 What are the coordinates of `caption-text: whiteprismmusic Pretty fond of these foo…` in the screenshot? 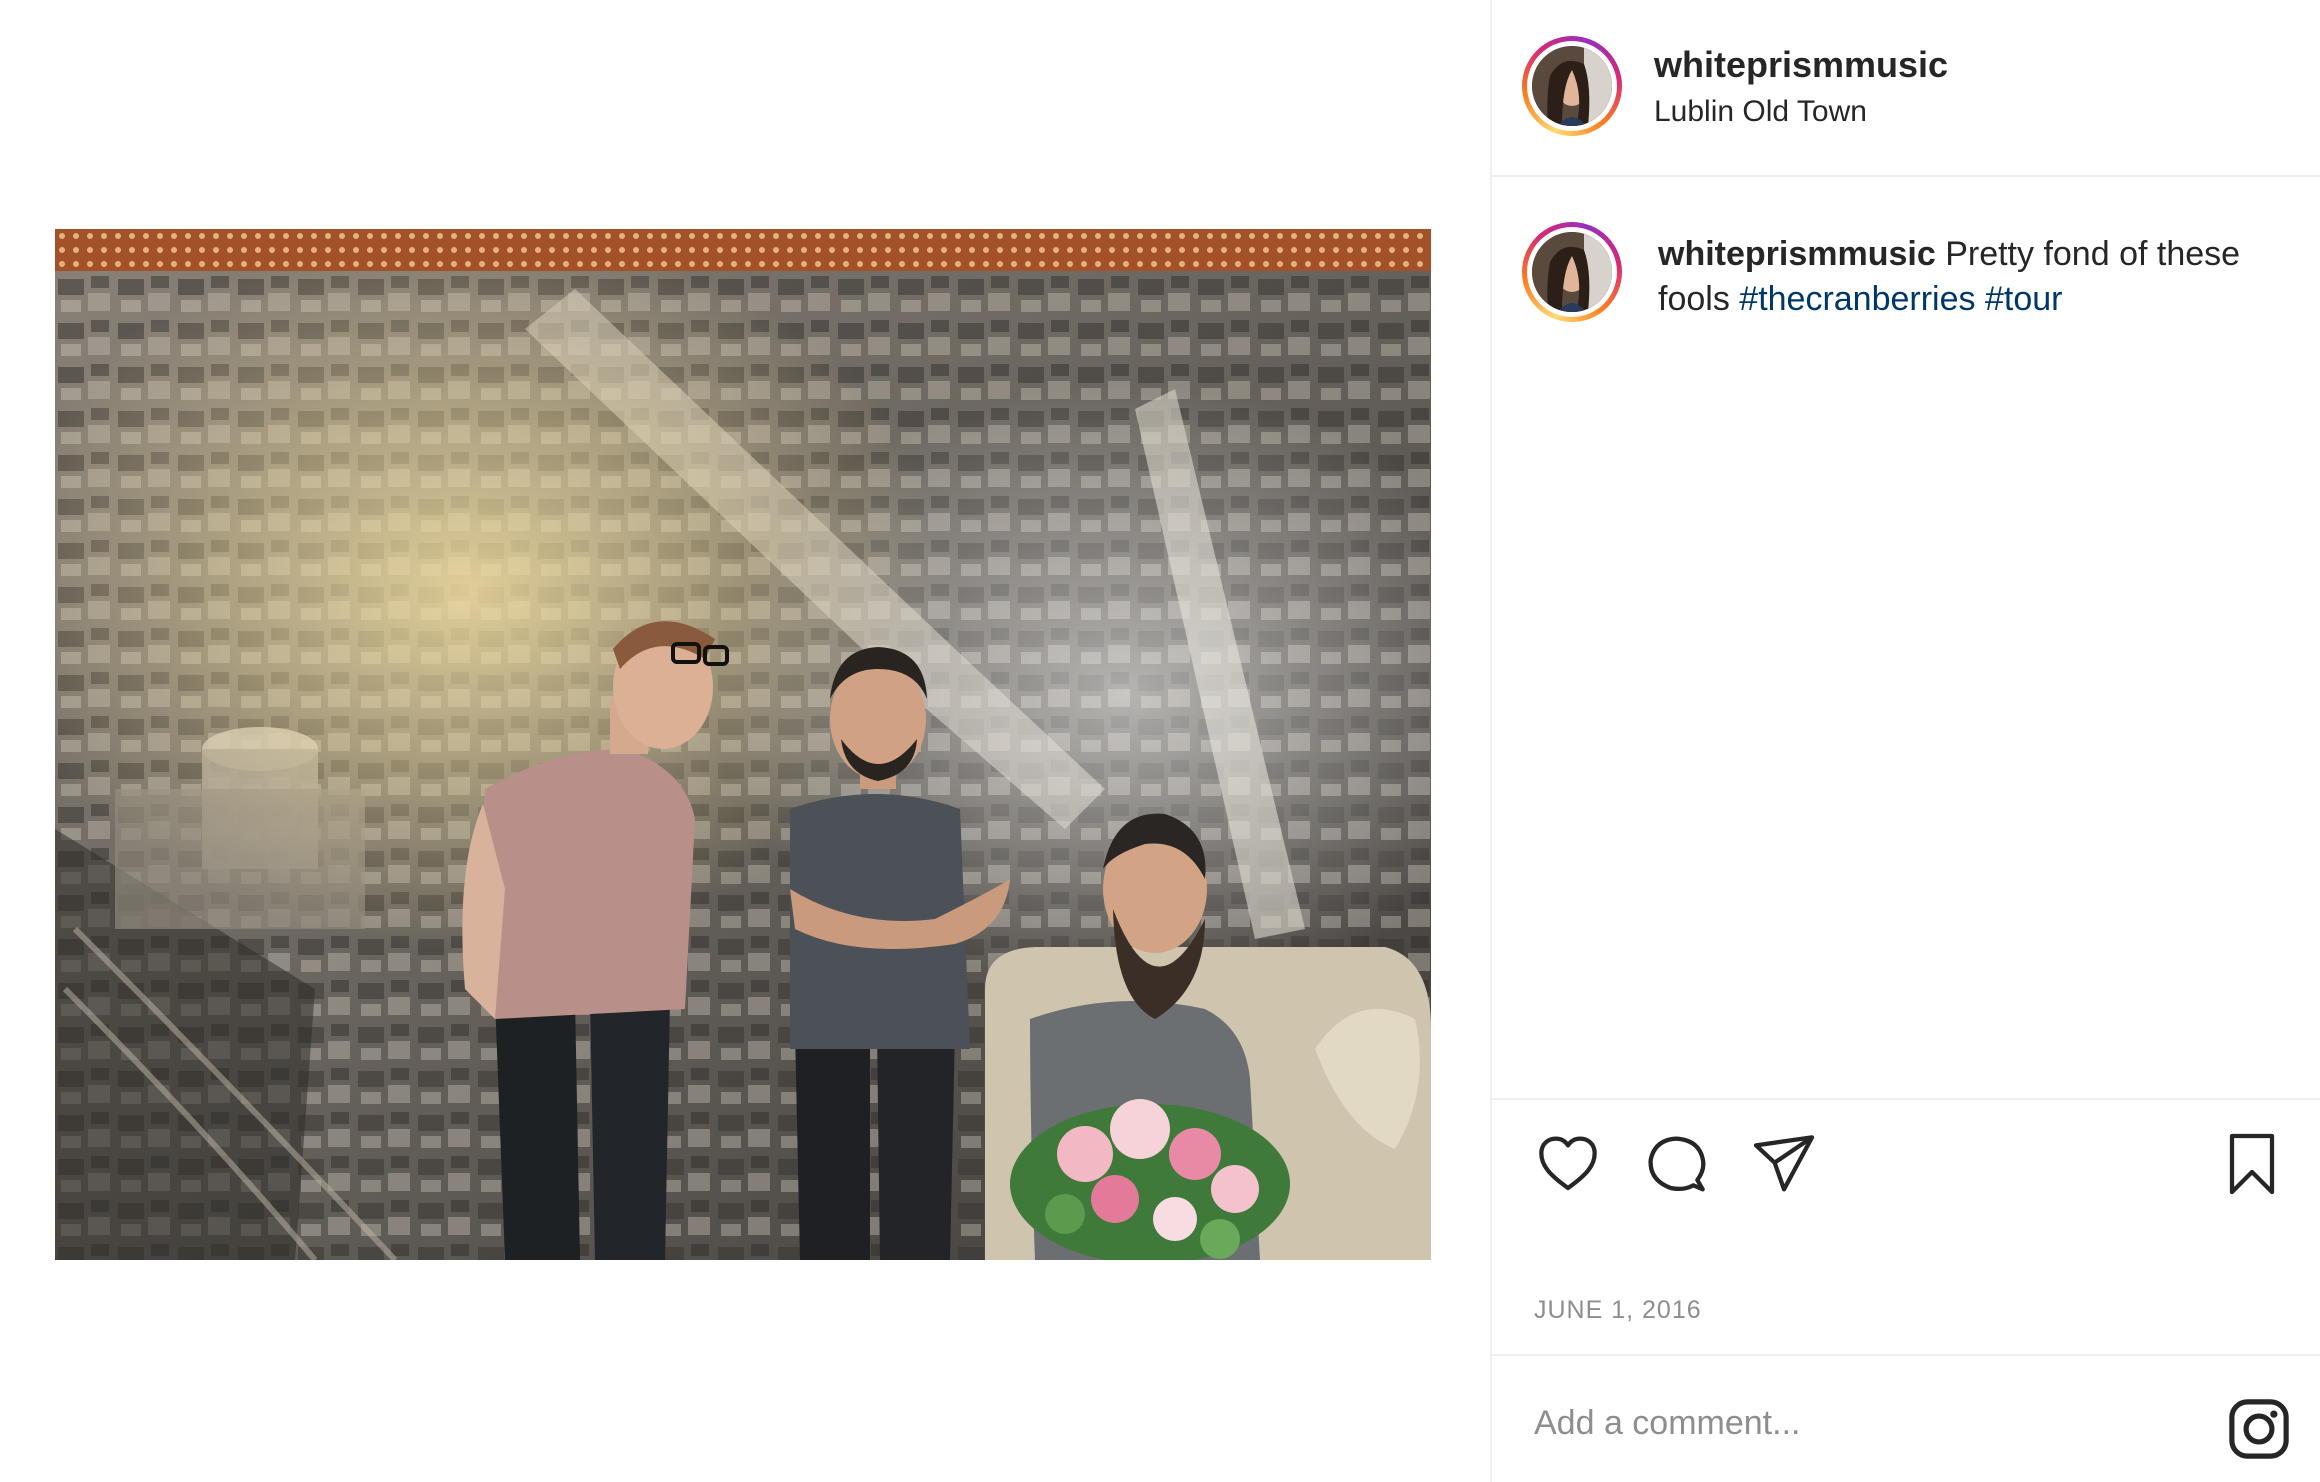 It's located at (1978, 277).